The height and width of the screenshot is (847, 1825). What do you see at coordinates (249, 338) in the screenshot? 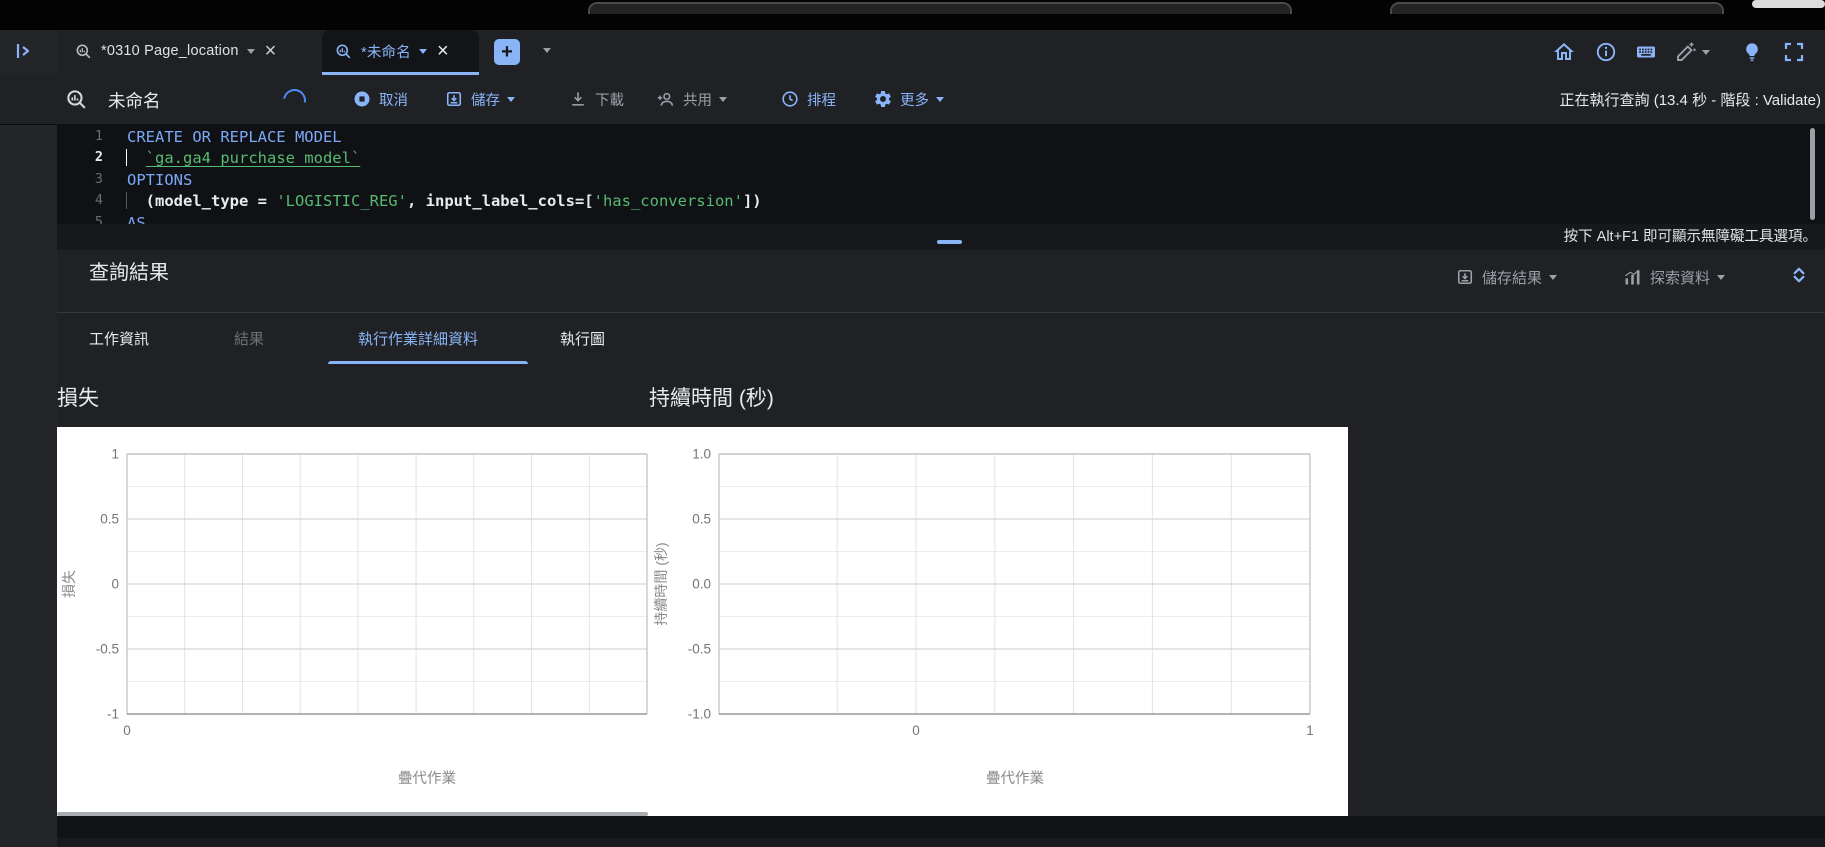
I see `tab-results: 結果` at bounding box center [249, 338].